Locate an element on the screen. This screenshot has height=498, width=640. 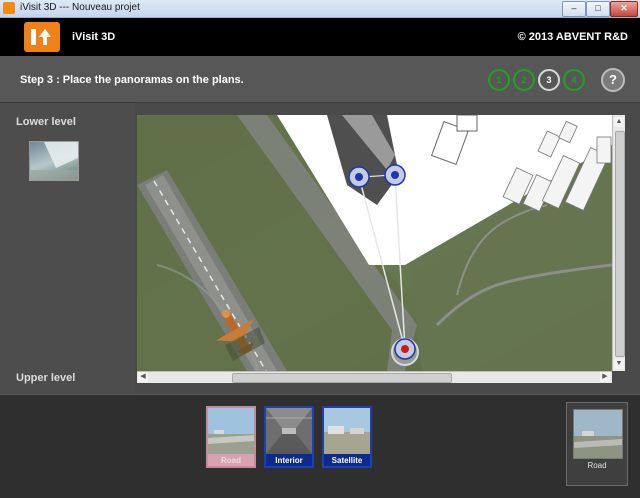
selected-panorama-preview: Road is located at coordinates (597, 444).